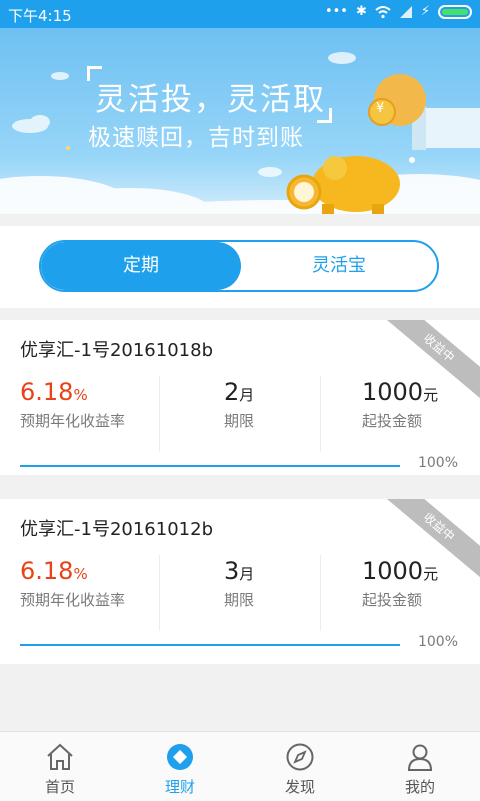 The width and height of the screenshot is (480, 801). What do you see at coordinates (60, 756) in the screenshot?
I see `home-icon` at bounding box center [60, 756].